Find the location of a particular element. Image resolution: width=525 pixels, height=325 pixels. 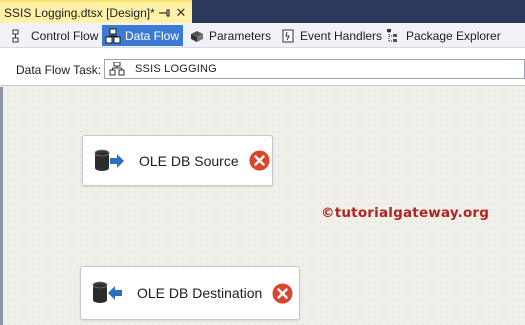

ole-db-destination-component: OLE DB Destination is located at coordinates (190, 293).